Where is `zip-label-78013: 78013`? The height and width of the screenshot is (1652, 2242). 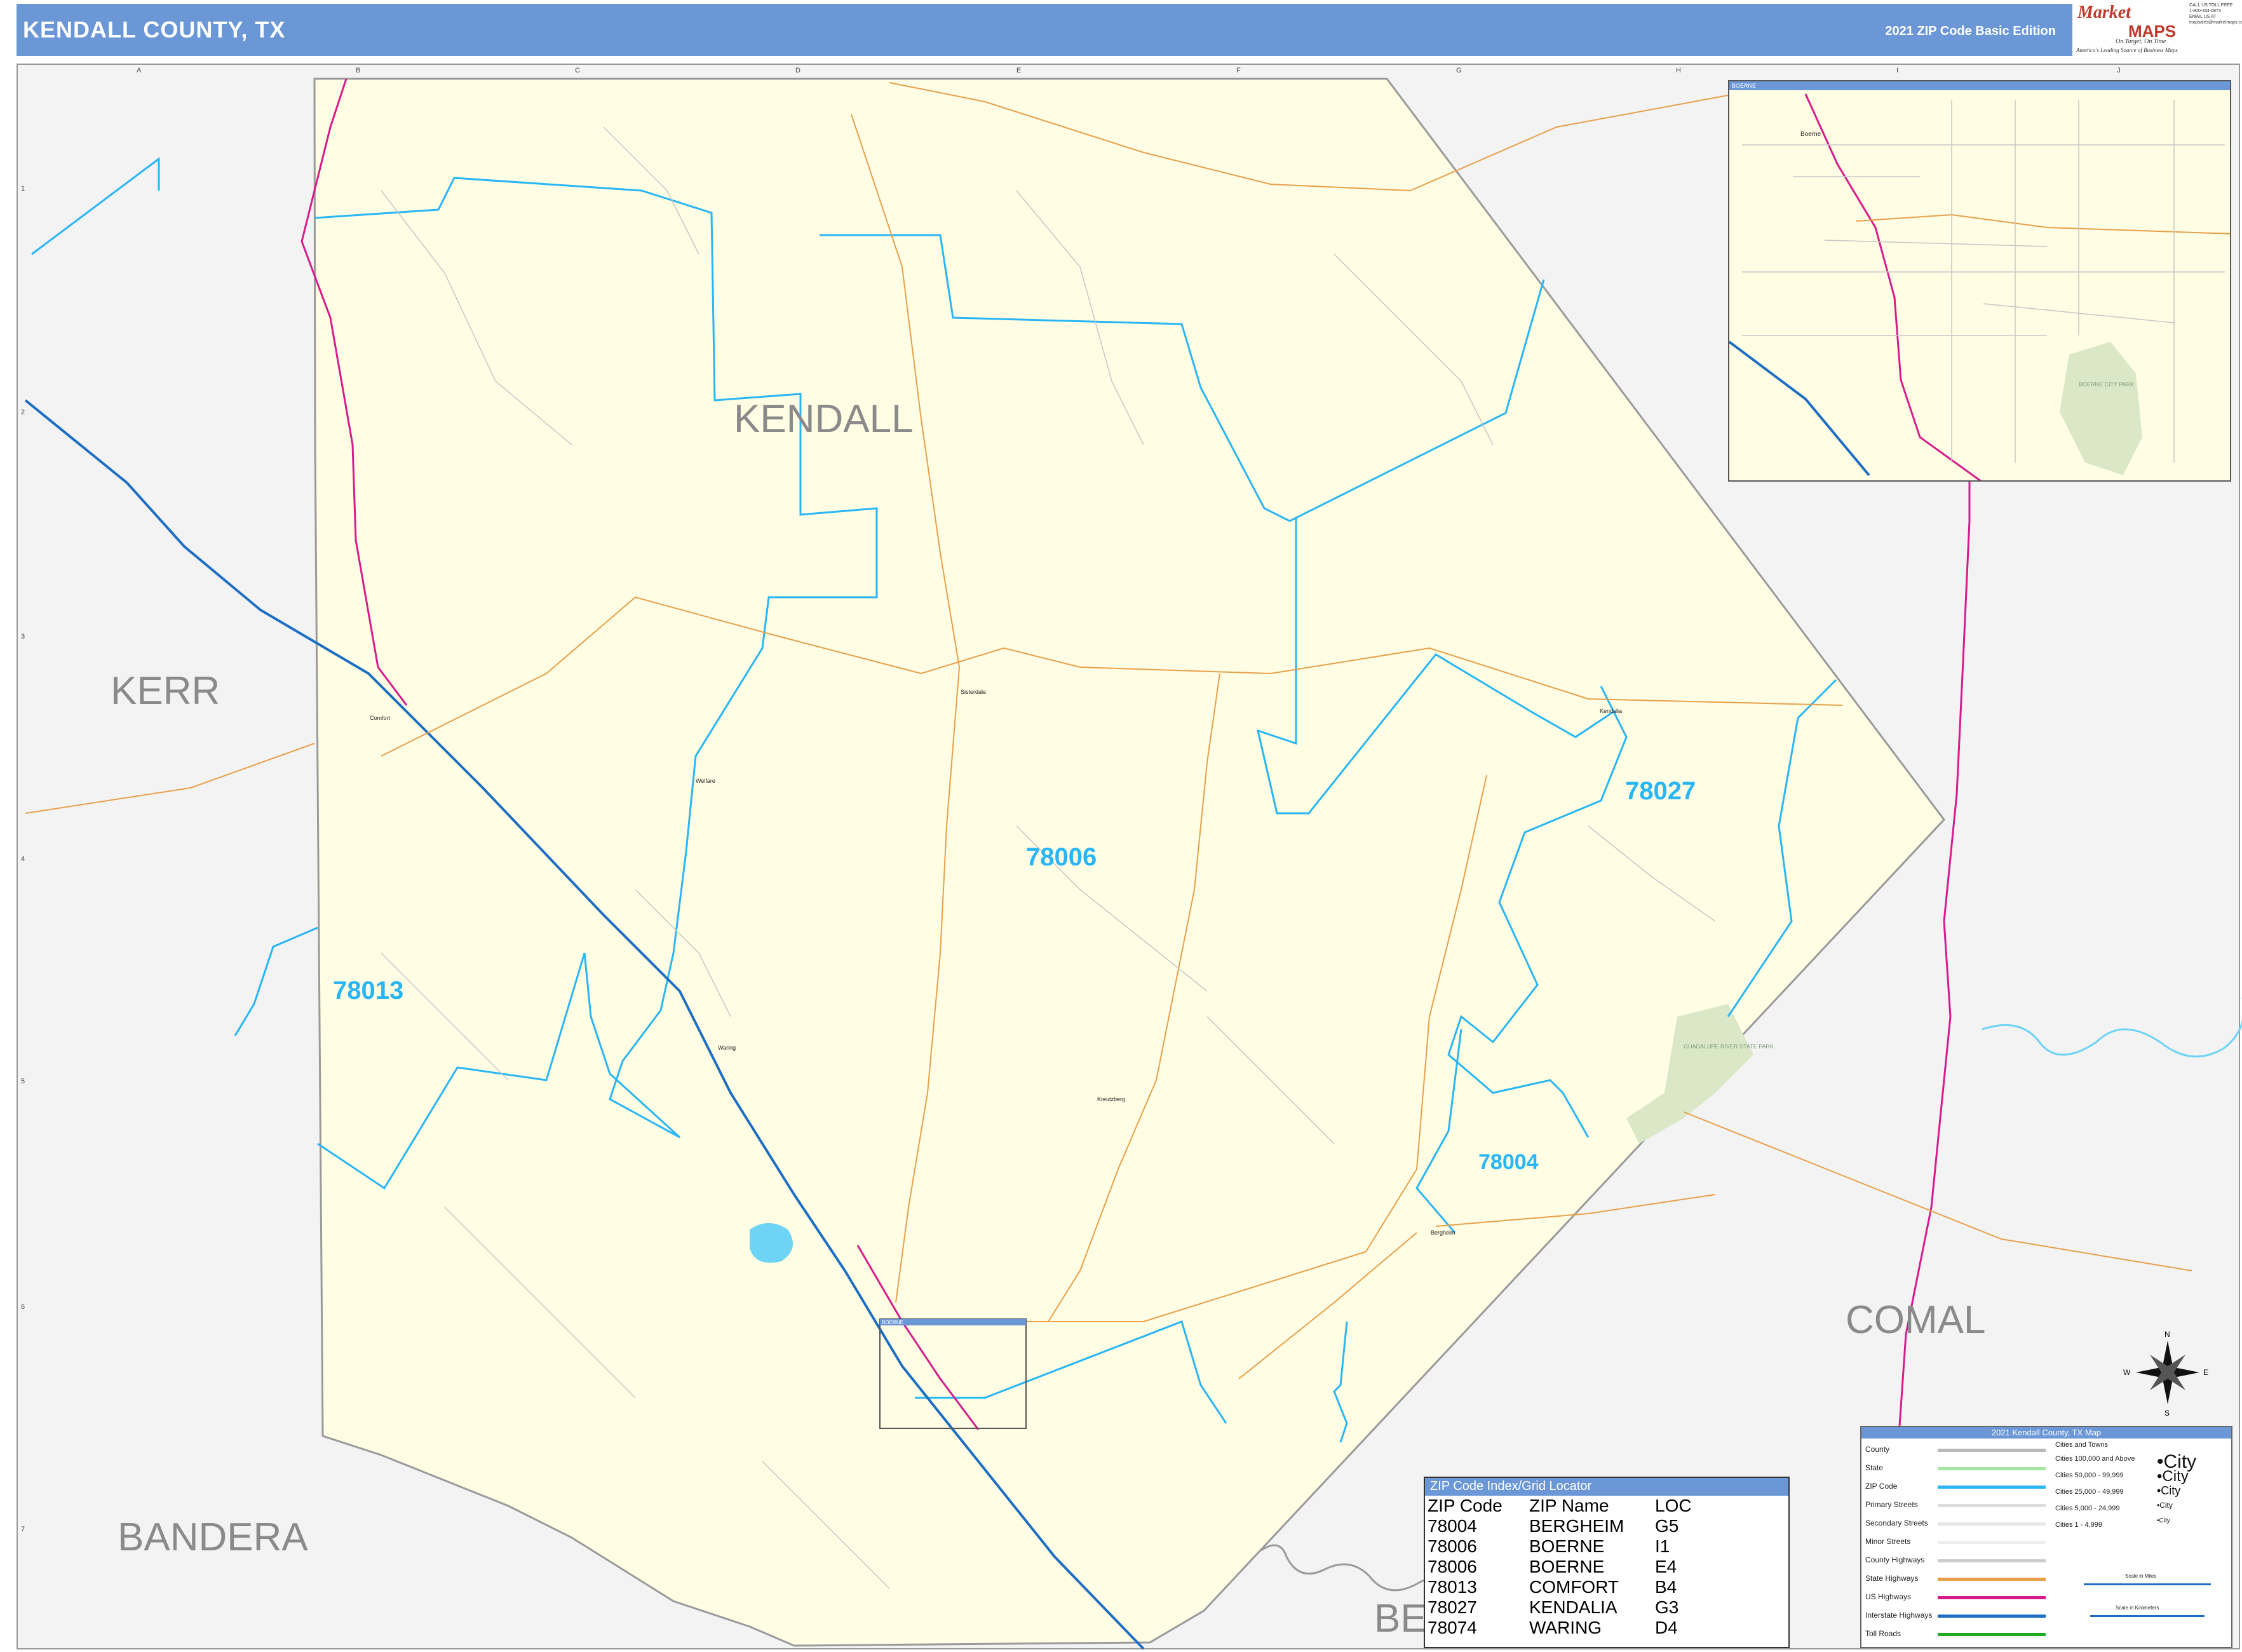
zip-label-78013: 78013 is located at coordinates (368, 991).